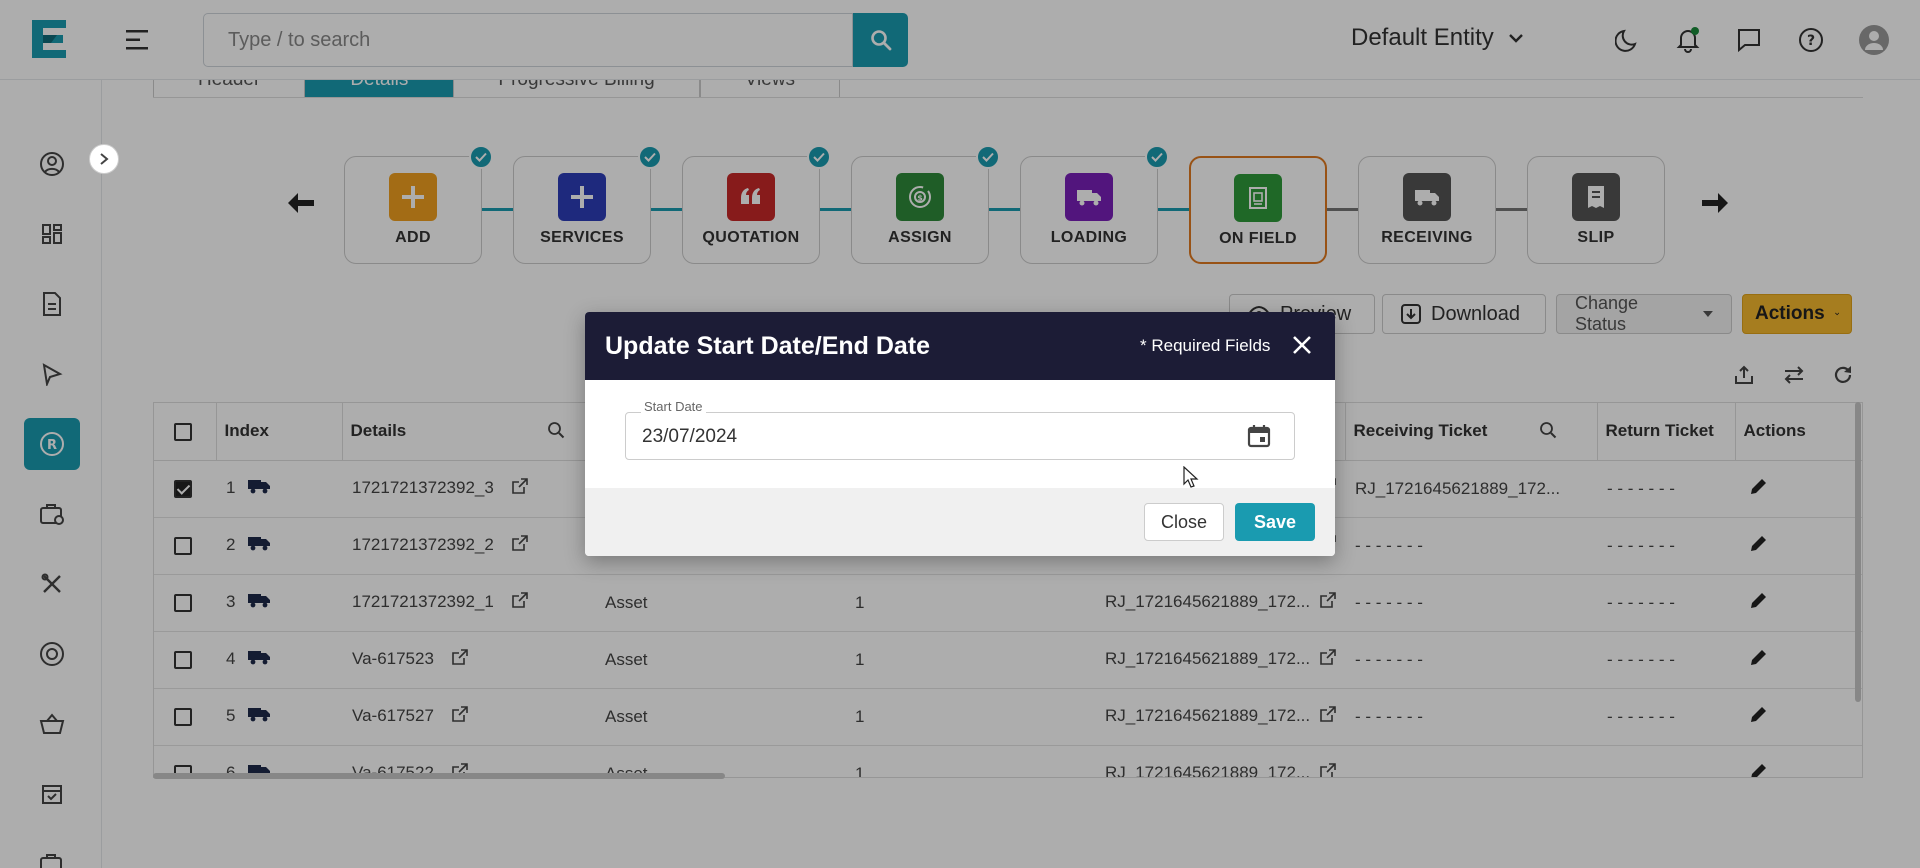 Image resolution: width=1920 pixels, height=868 pixels. What do you see at coordinates (1275, 522) in the screenshot?
I see `save-button: Save` at bounding box center [1275, 522].